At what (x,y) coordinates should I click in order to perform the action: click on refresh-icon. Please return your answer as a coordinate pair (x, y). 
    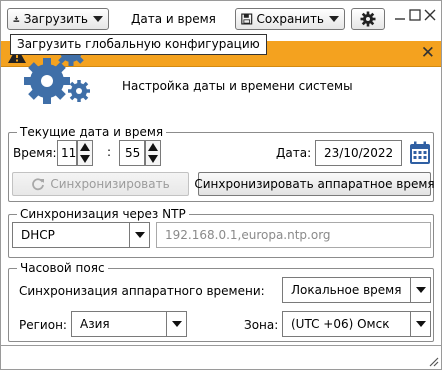
    Looking at the image, I should click on (38, 184).